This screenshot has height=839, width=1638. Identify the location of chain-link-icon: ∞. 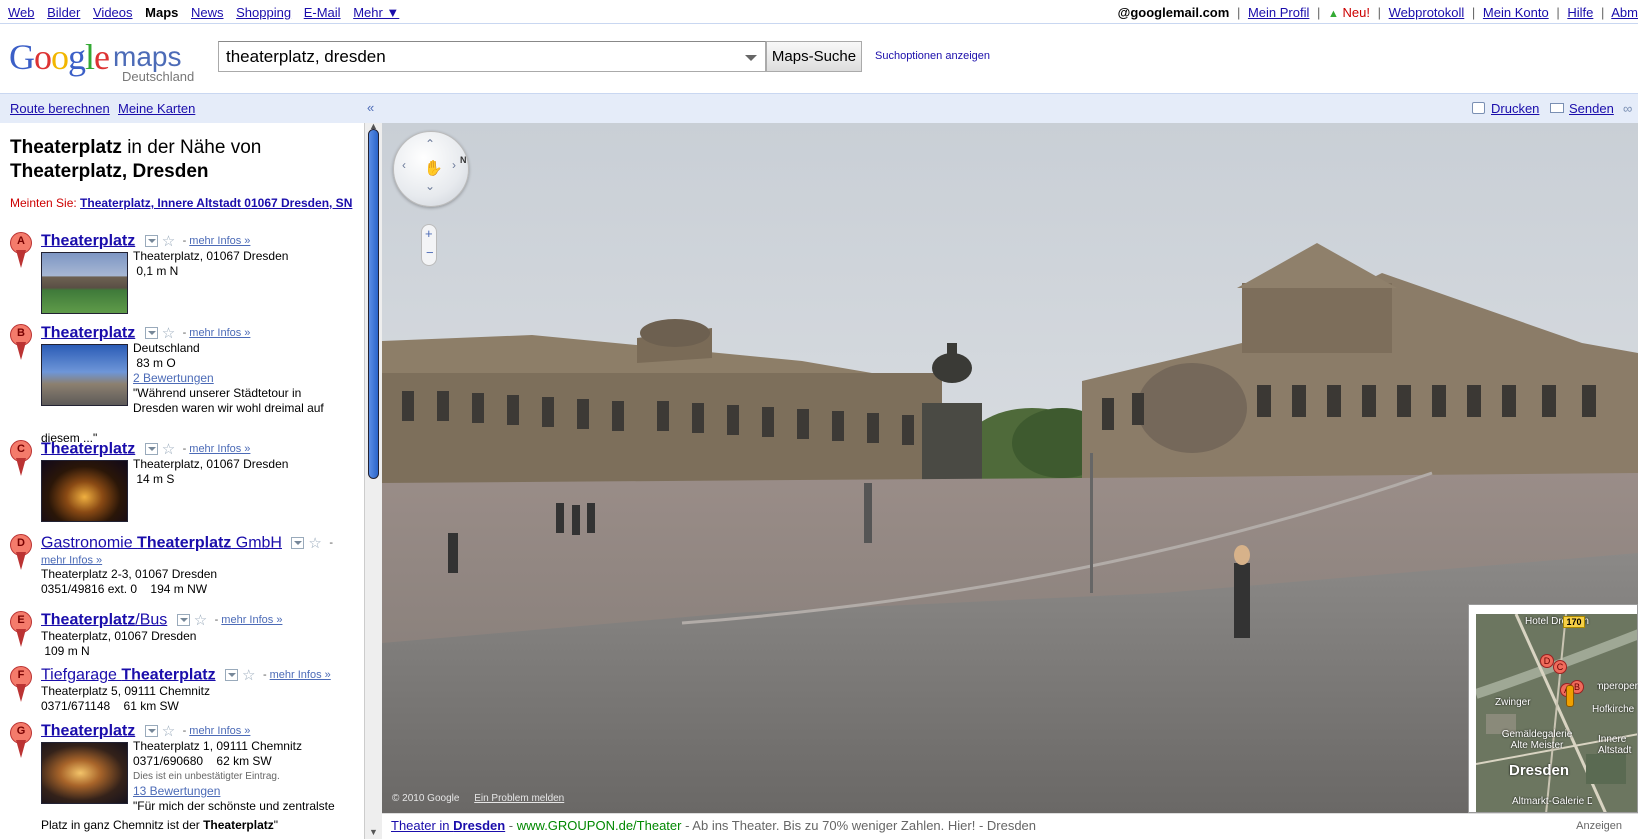
(1627, 108).